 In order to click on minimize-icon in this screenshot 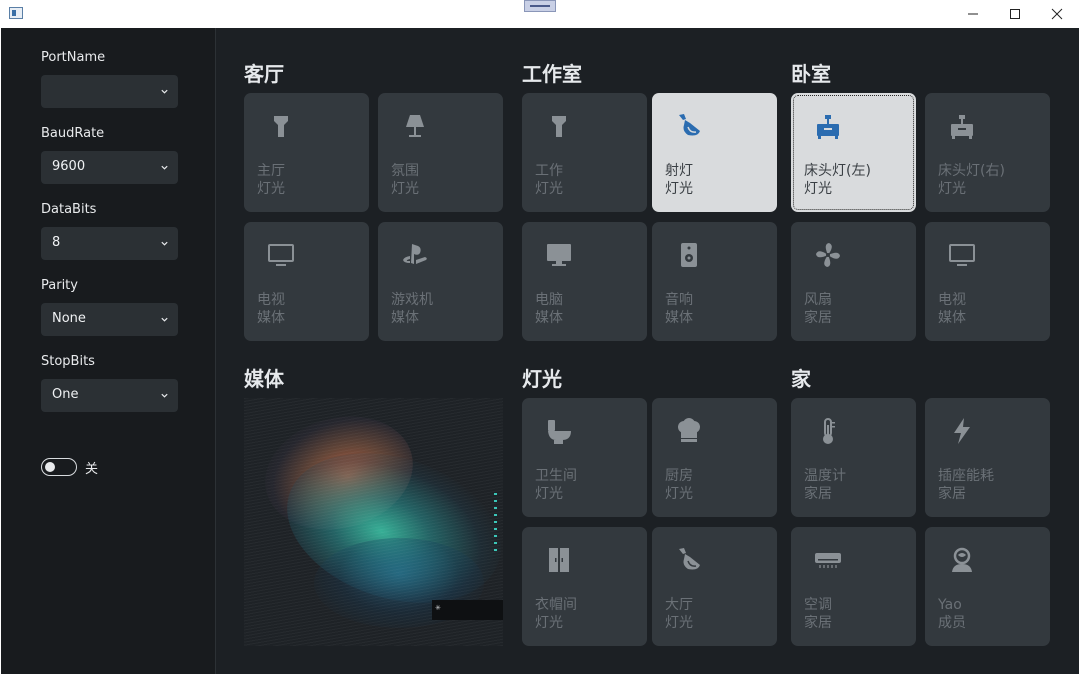, I will do `click(973, 14)`.